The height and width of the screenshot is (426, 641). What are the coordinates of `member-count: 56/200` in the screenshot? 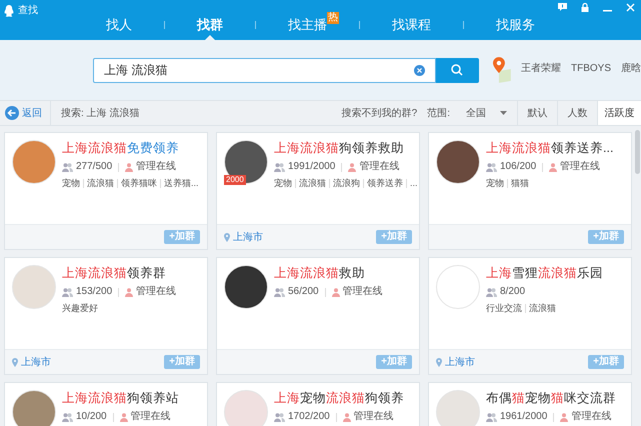 It's located at (303, 292).